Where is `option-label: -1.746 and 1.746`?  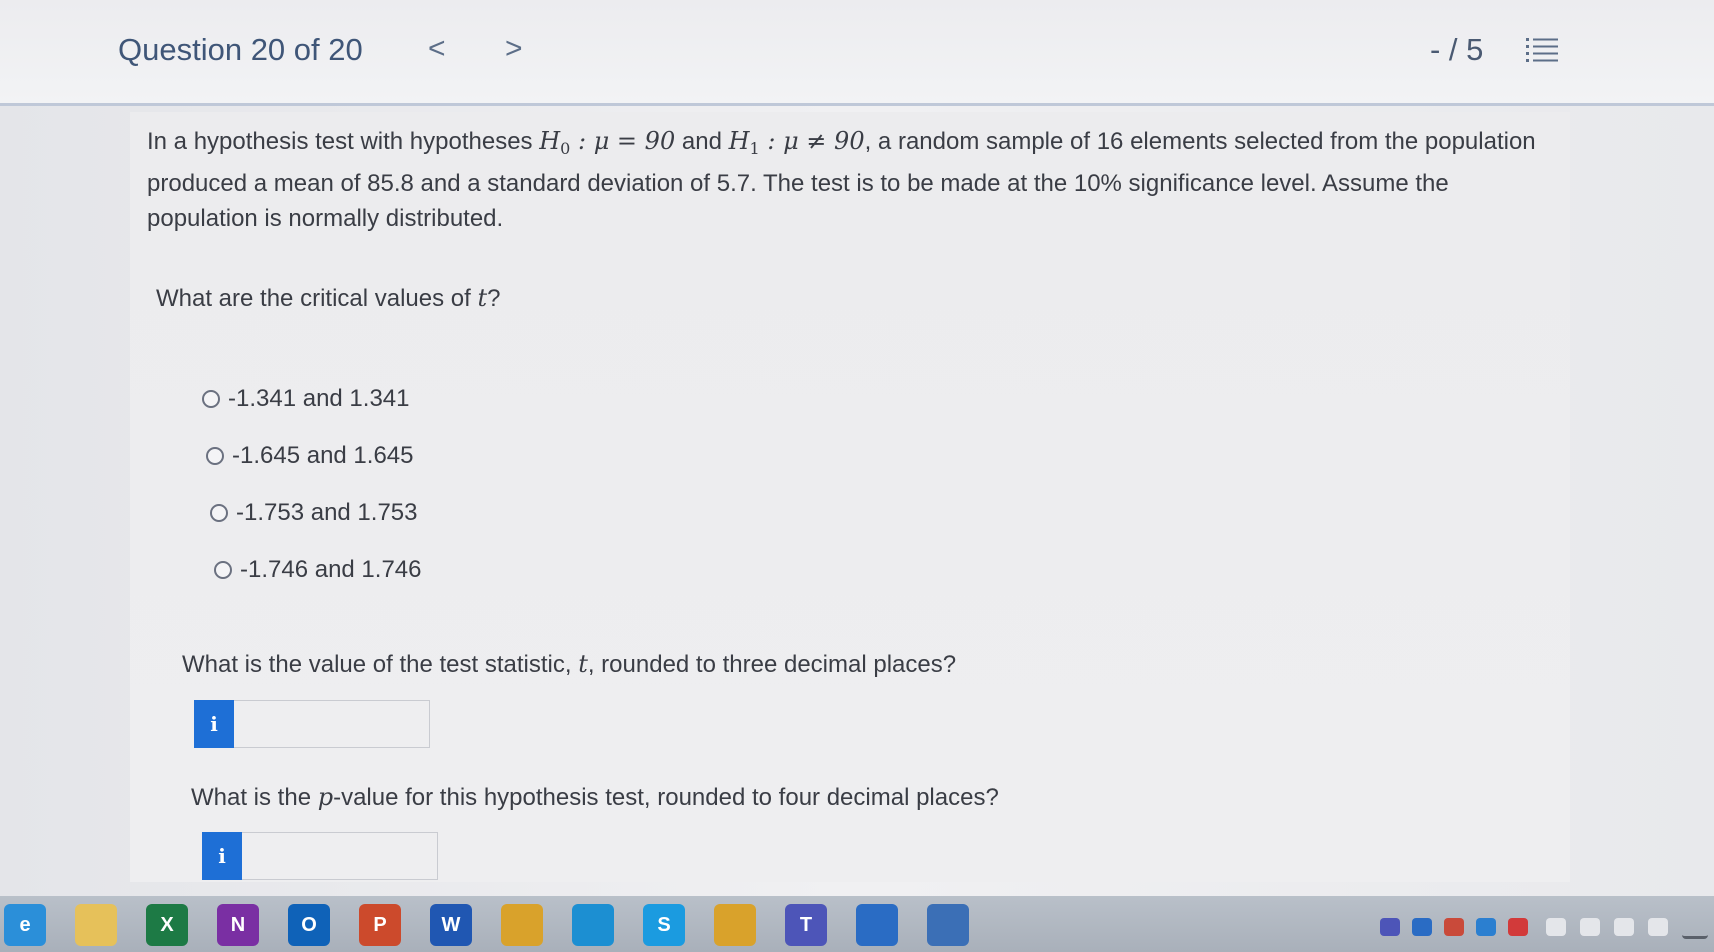
option-label: -1.746 and 1.746 is located at coordinates (331, 569).